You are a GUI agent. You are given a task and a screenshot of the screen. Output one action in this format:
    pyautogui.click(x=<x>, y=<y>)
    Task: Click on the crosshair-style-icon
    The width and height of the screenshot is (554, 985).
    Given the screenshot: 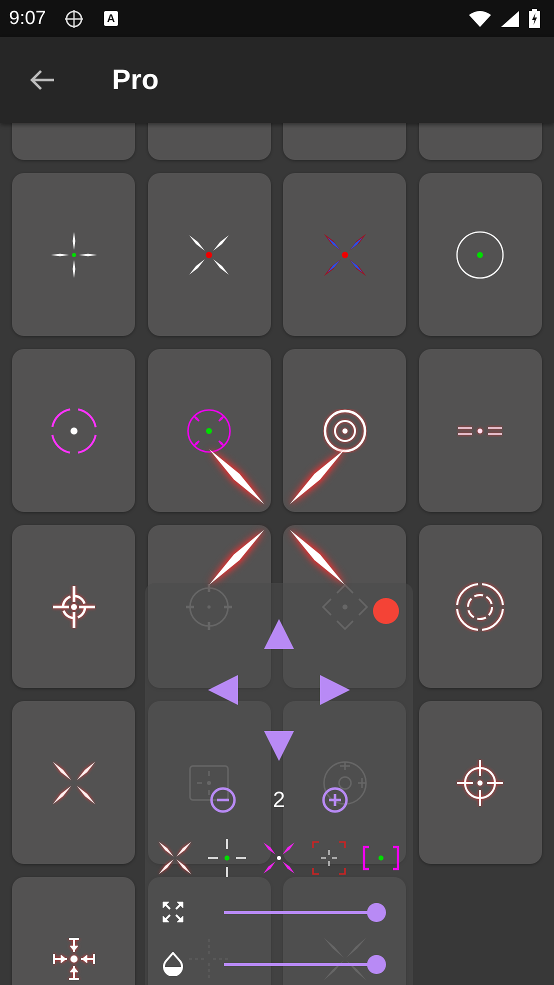 What is the action you would take?
    pyautogui.click(x=175, y=858)
    